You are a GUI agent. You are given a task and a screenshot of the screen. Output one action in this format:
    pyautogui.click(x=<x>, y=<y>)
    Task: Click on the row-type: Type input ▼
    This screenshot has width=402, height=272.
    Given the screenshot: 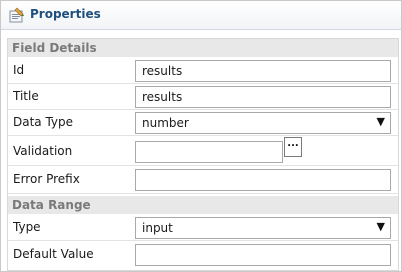 What is the action you would take?
    pyautogui.click(x=203, y=227)
    